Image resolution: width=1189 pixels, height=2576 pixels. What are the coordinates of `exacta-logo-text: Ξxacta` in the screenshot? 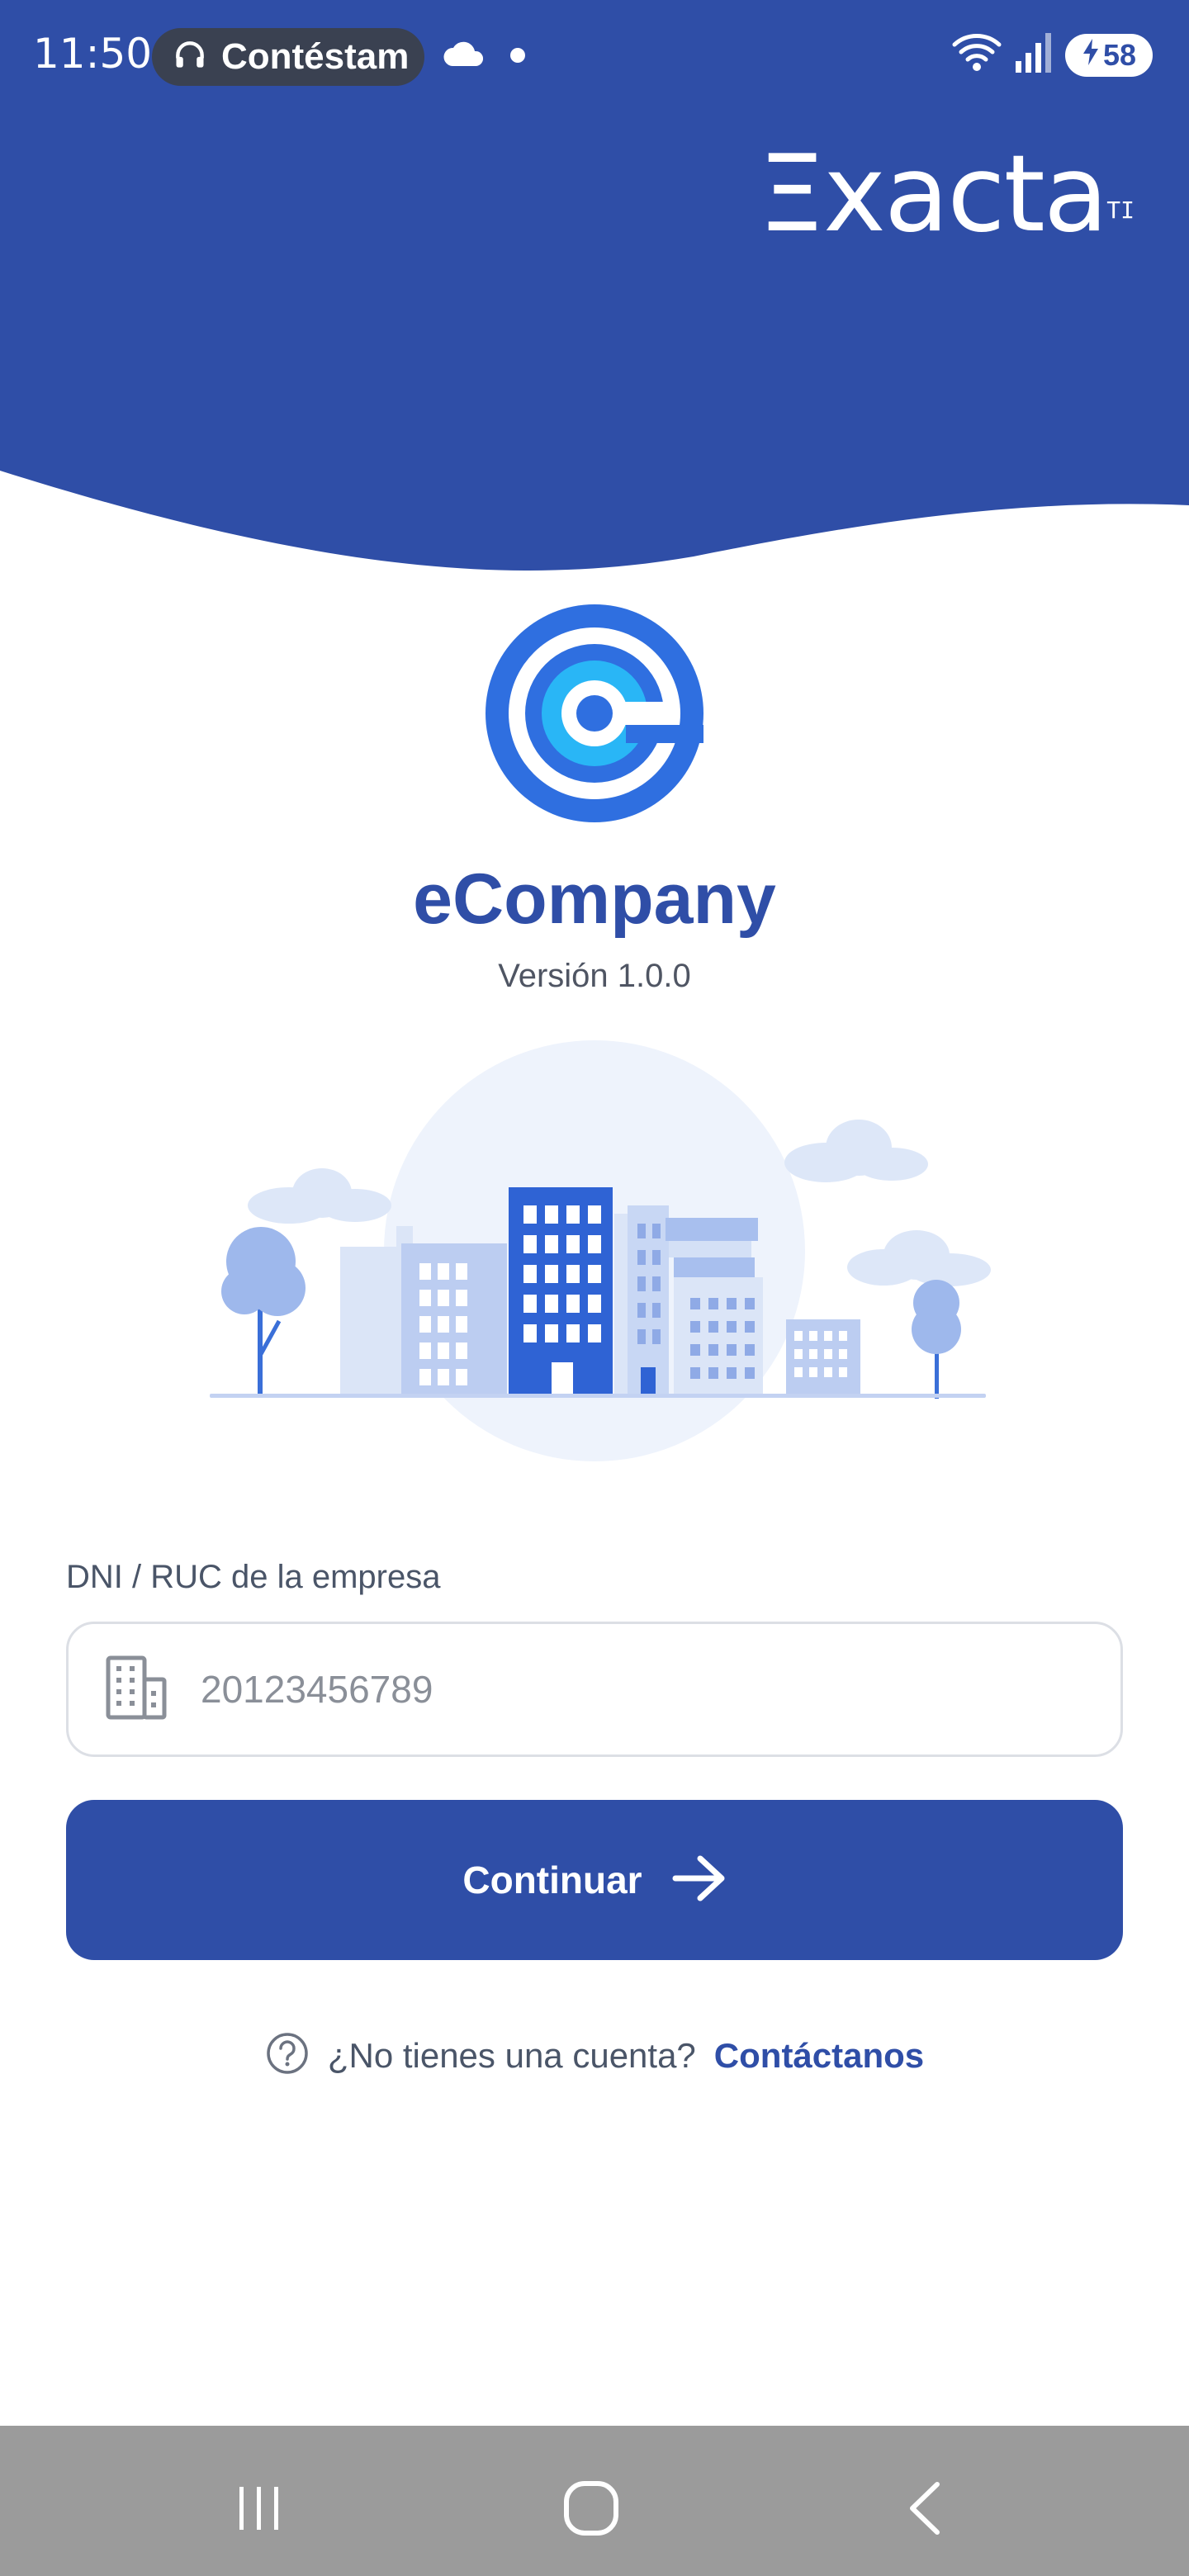 It's located at (933, 194).